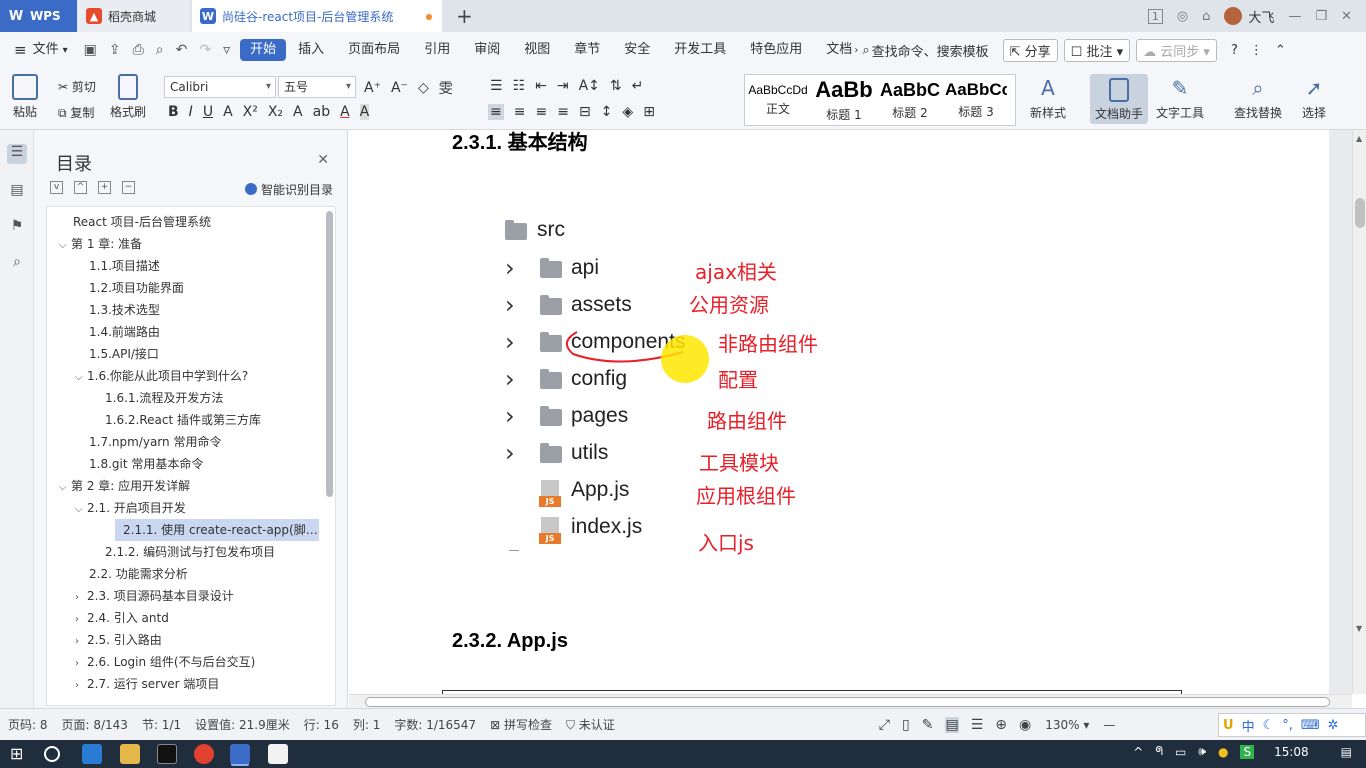 The width and height of the screenshot is (1366, 768). What do you see at coordinates (183, 288) in the screenshot?
I see `toc-item: 1.2.项目功能界面` at bounding box center [183, 288].